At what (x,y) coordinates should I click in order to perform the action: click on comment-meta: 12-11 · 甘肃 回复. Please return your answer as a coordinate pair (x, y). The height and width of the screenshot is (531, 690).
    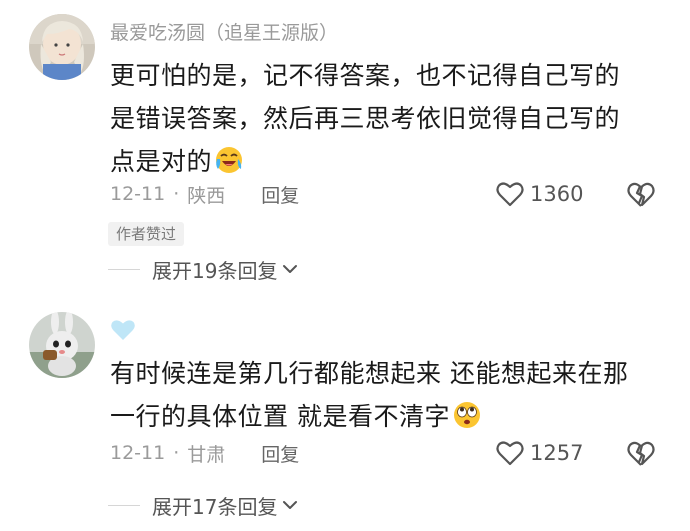
    Looking at the image, I should click on (204, 453).